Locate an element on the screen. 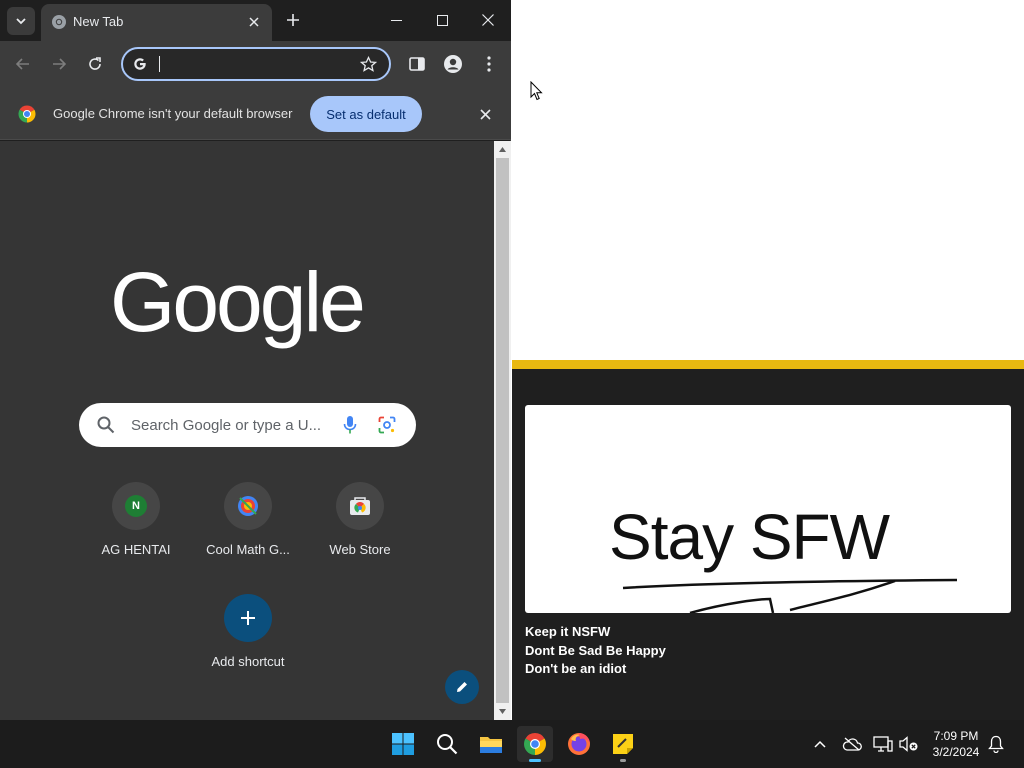  taskbar: 7:09 PM 3/2/2024 is located at coordinates (512, 744).